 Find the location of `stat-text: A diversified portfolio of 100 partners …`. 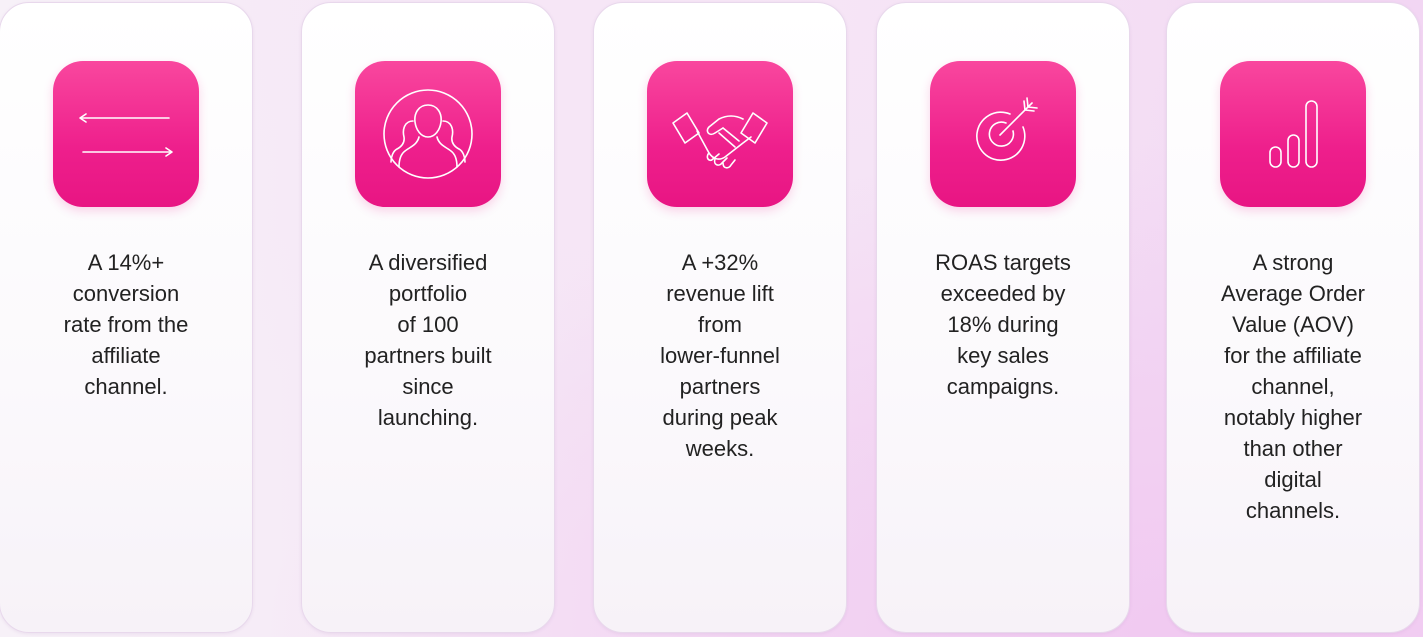

stat-text: A diversified portfolio of 100 partners … is located at coordinates (427, 340).